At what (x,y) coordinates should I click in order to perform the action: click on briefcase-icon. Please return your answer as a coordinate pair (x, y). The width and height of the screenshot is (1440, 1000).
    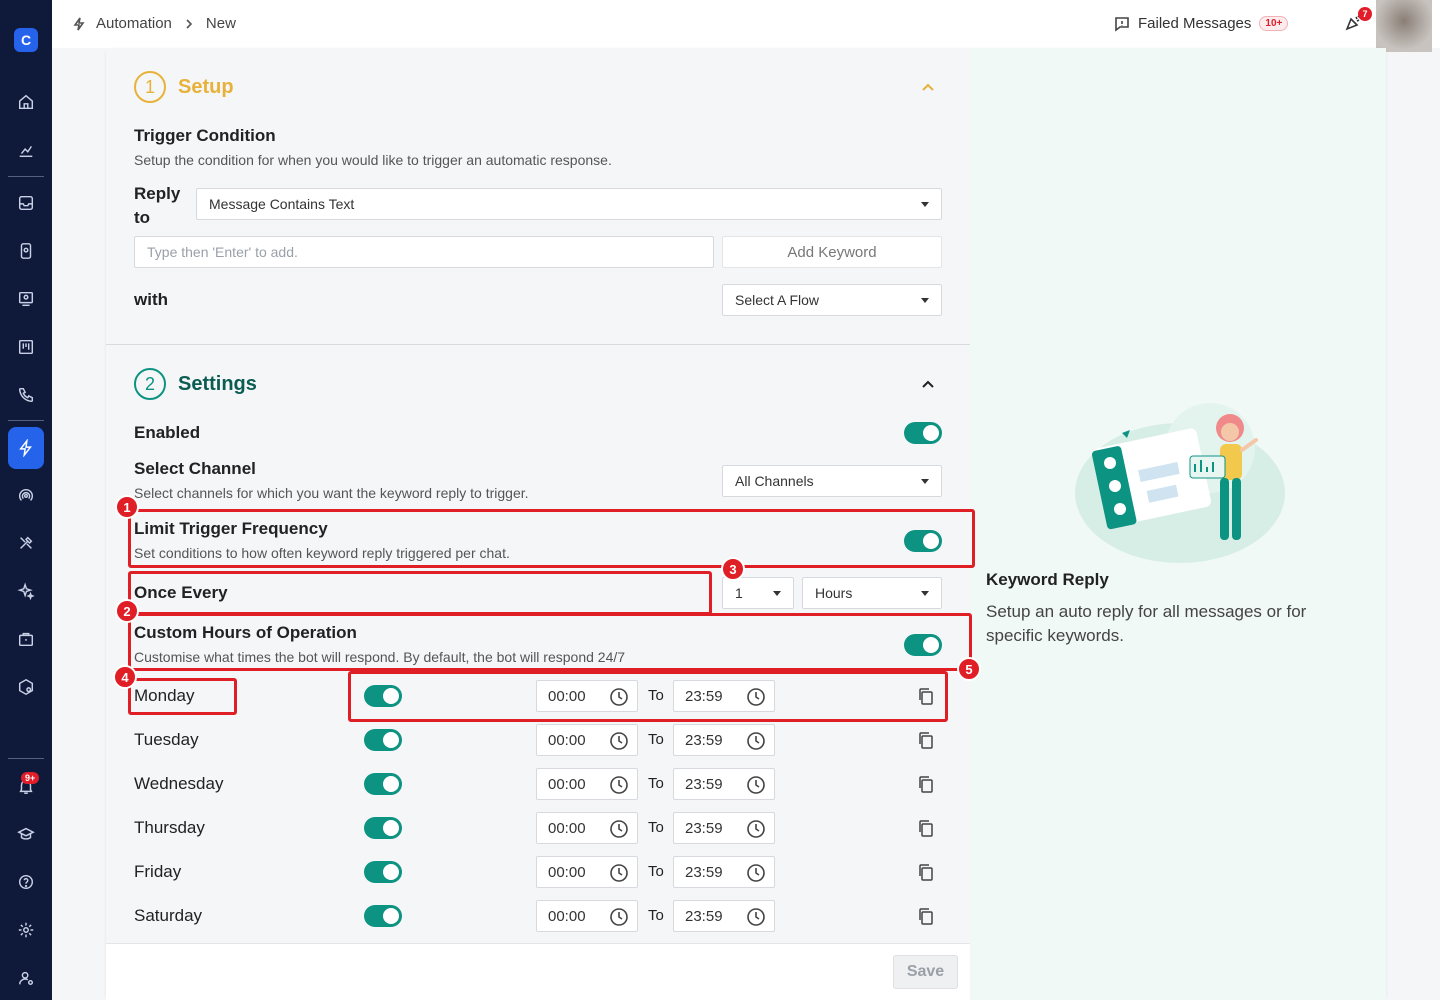
    Looking at the image, I should click on (26, 639).